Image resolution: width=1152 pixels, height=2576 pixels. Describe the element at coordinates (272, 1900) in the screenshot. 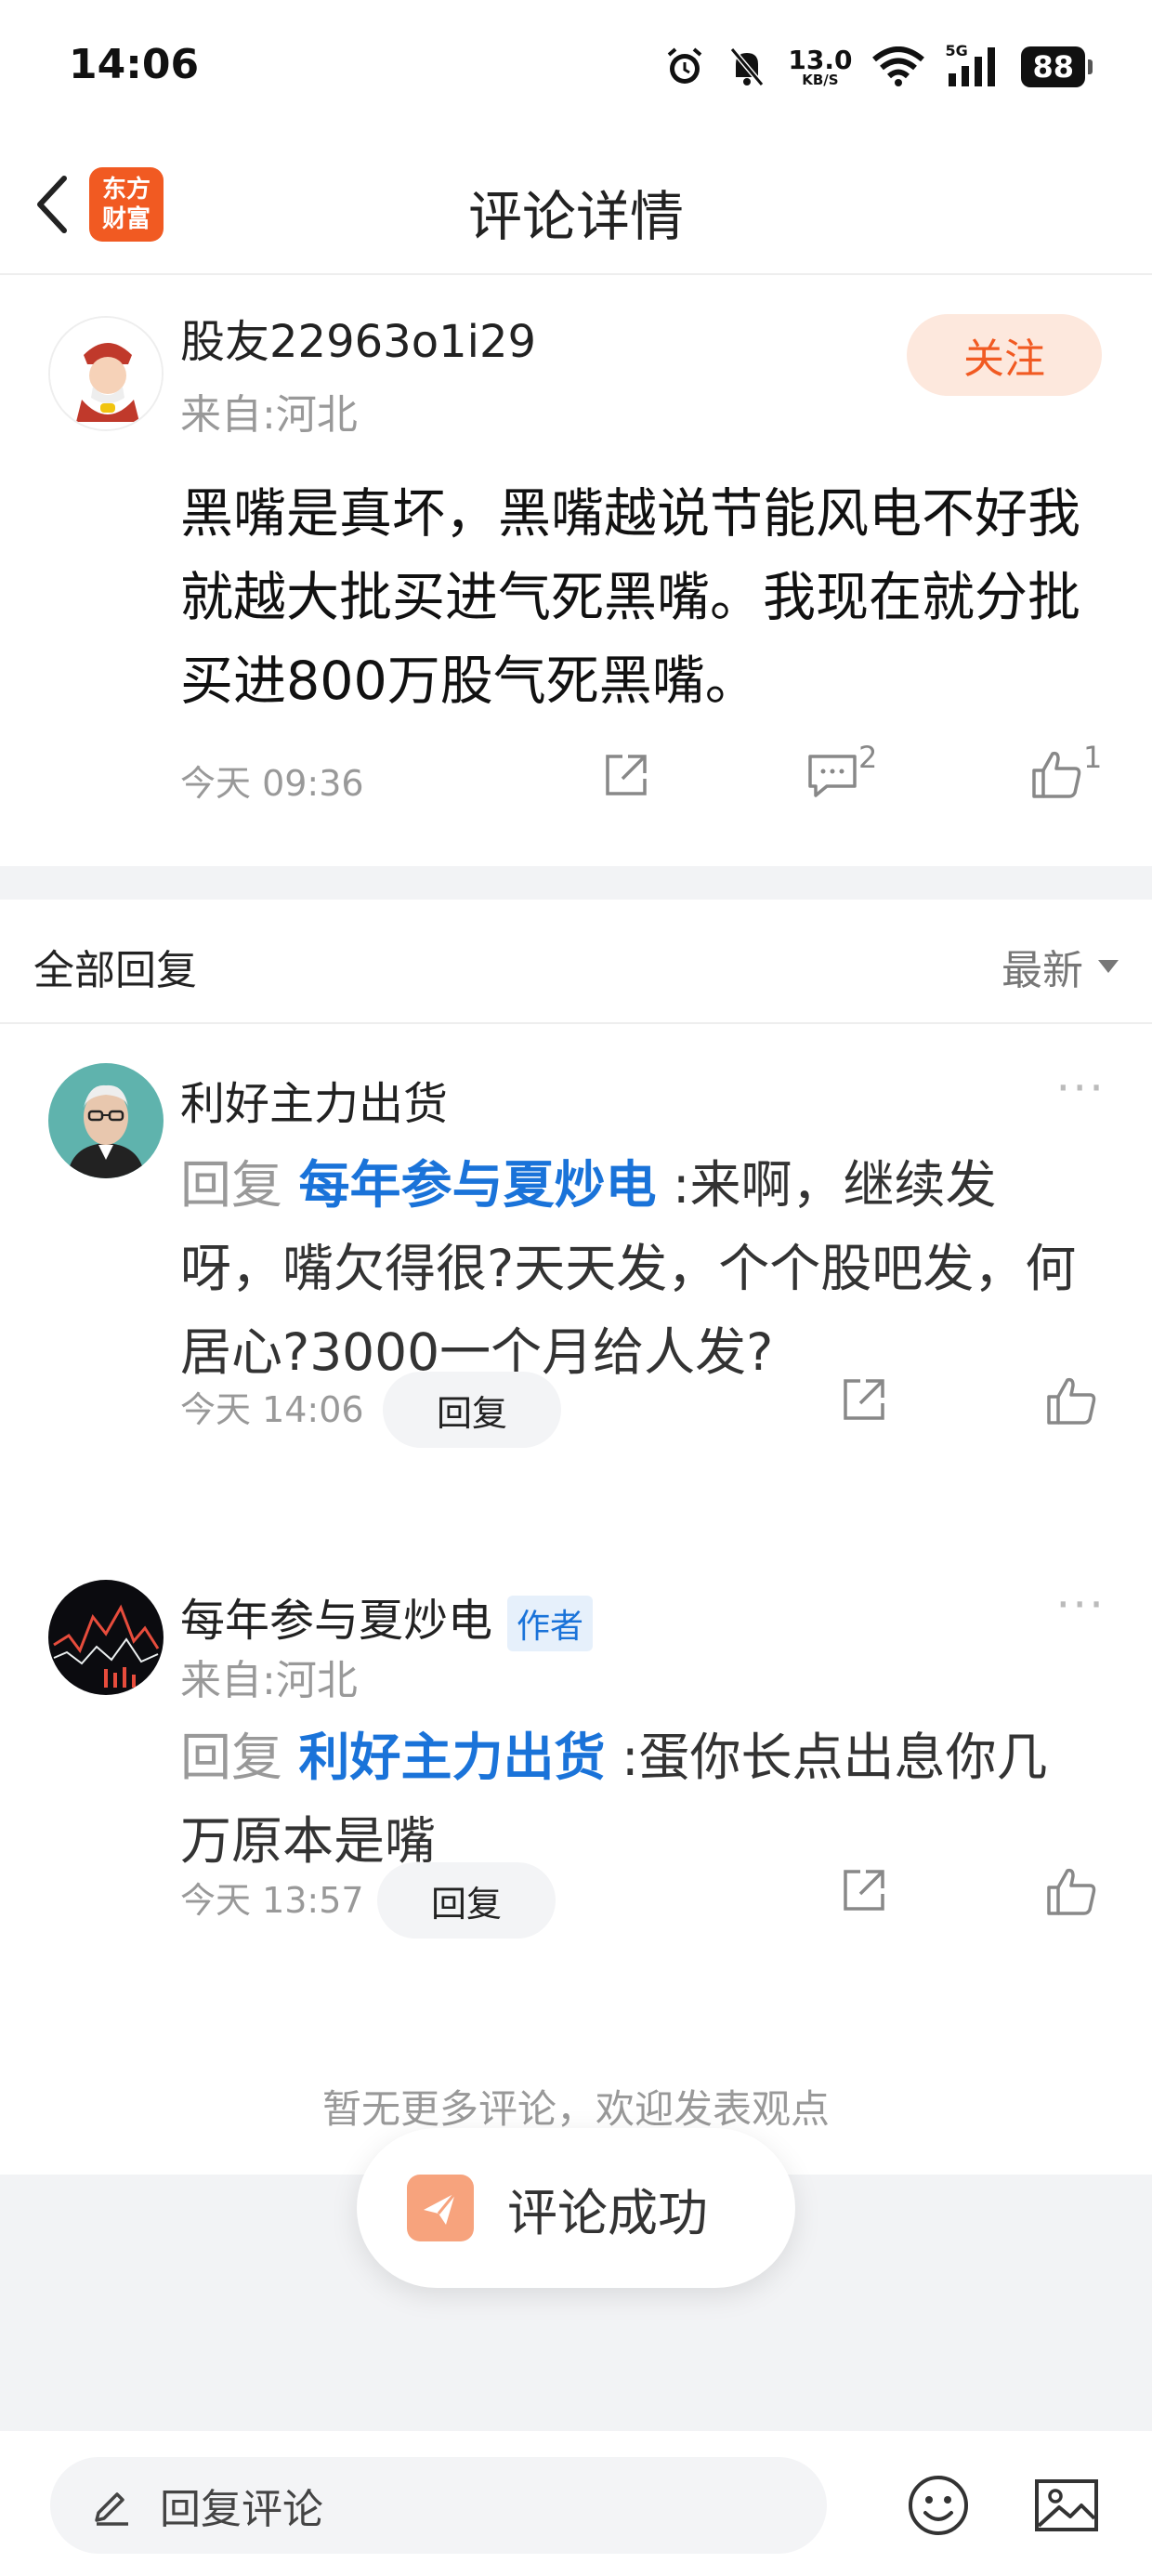

I see `reply-time: 今天 13:57` at that location.